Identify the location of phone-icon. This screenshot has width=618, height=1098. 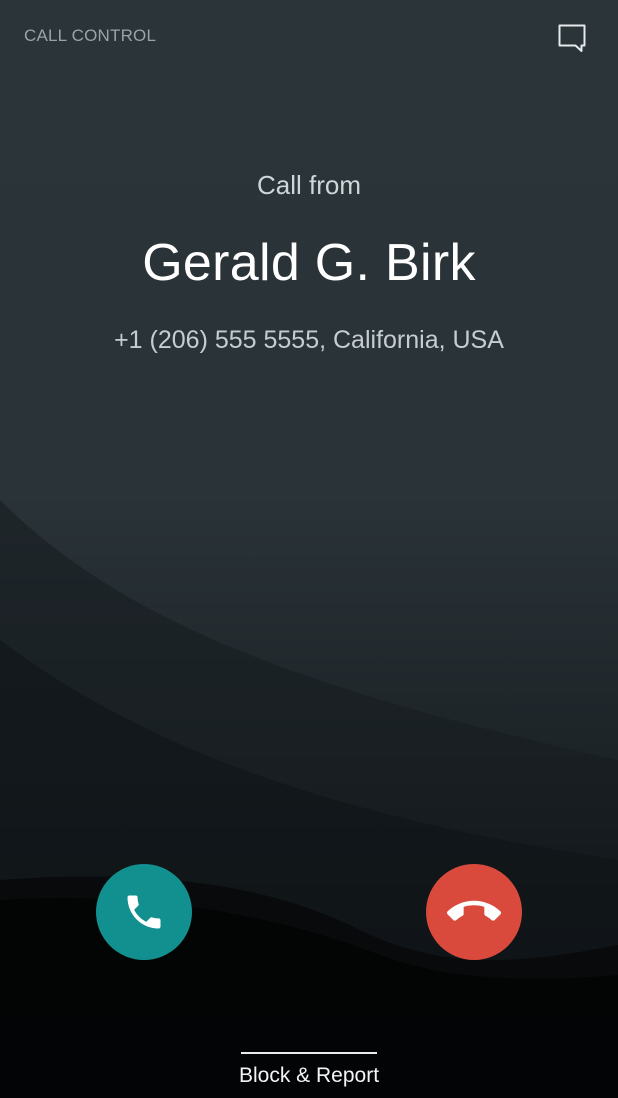
(144, 912).